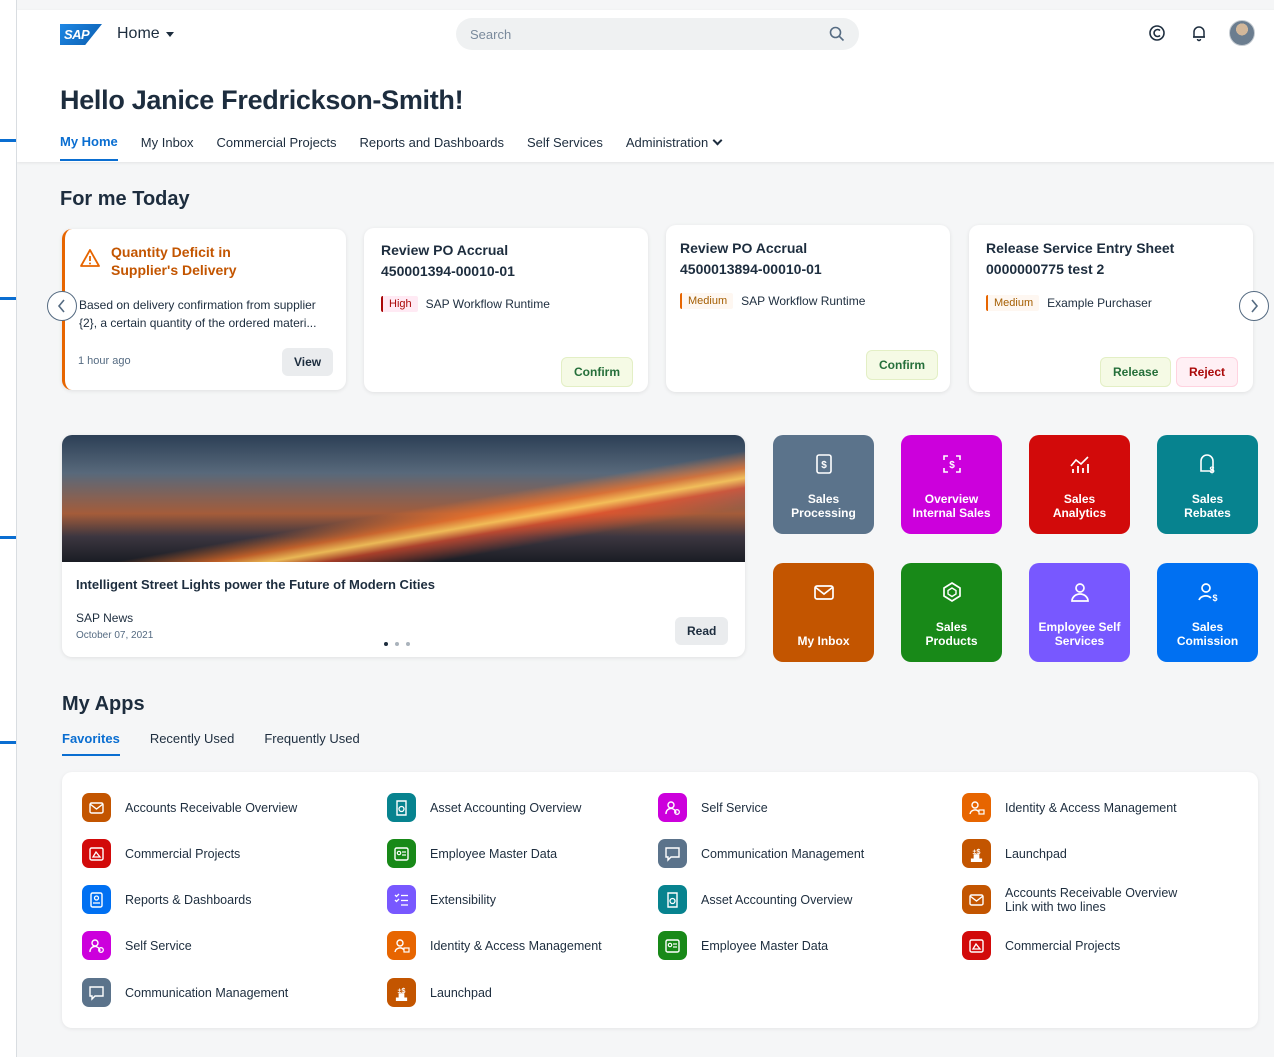 The image size is (1274, 1057). Describe the element at coordinates (823, 506) in the screenshot. I see `tile-label: Sales Processing` at that location.